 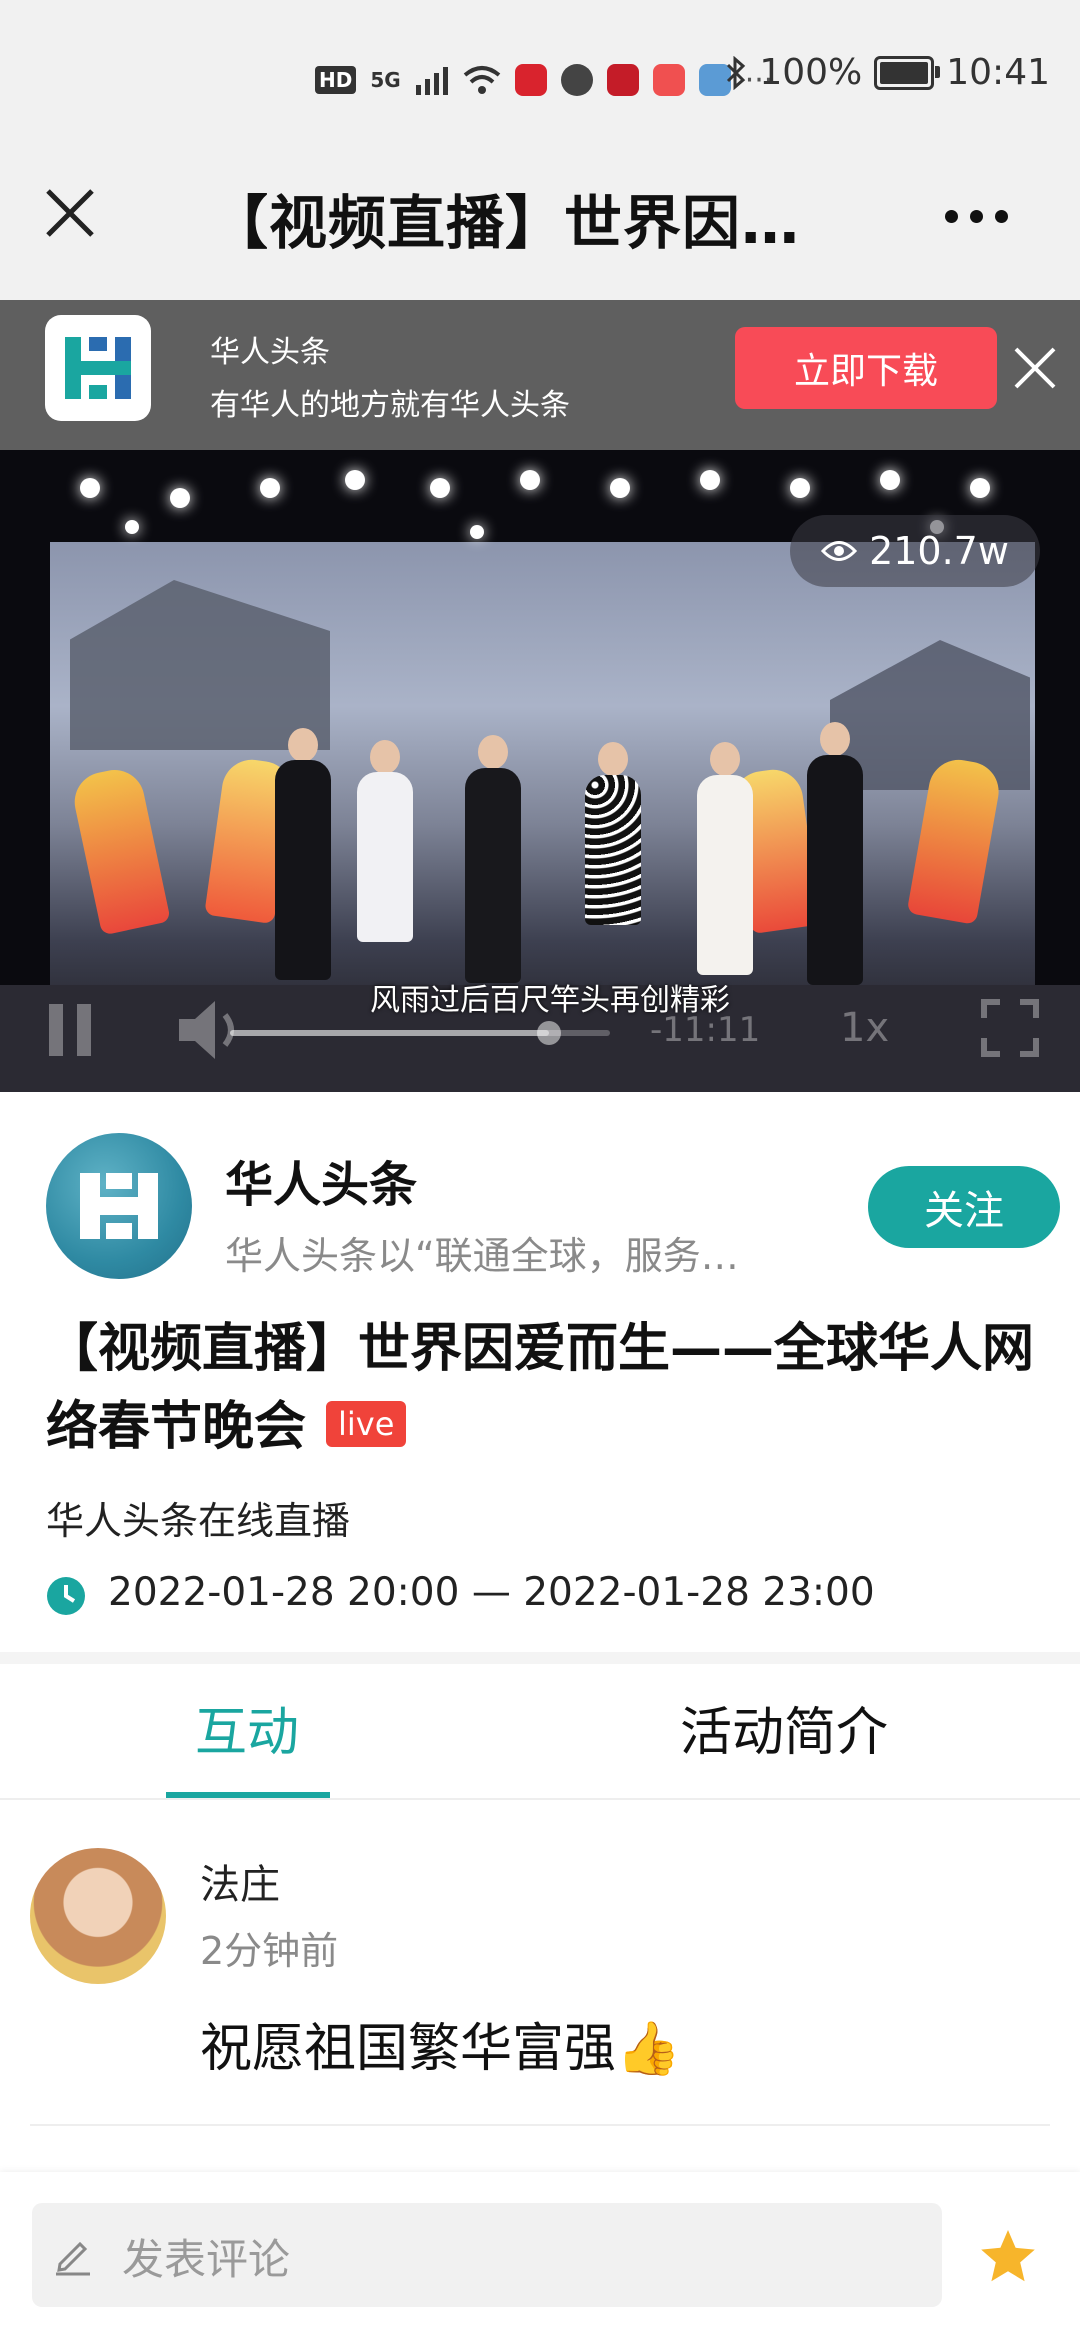 I want to click on event-organizer: 华人头条在线直播, so click(x=198, y=1521).